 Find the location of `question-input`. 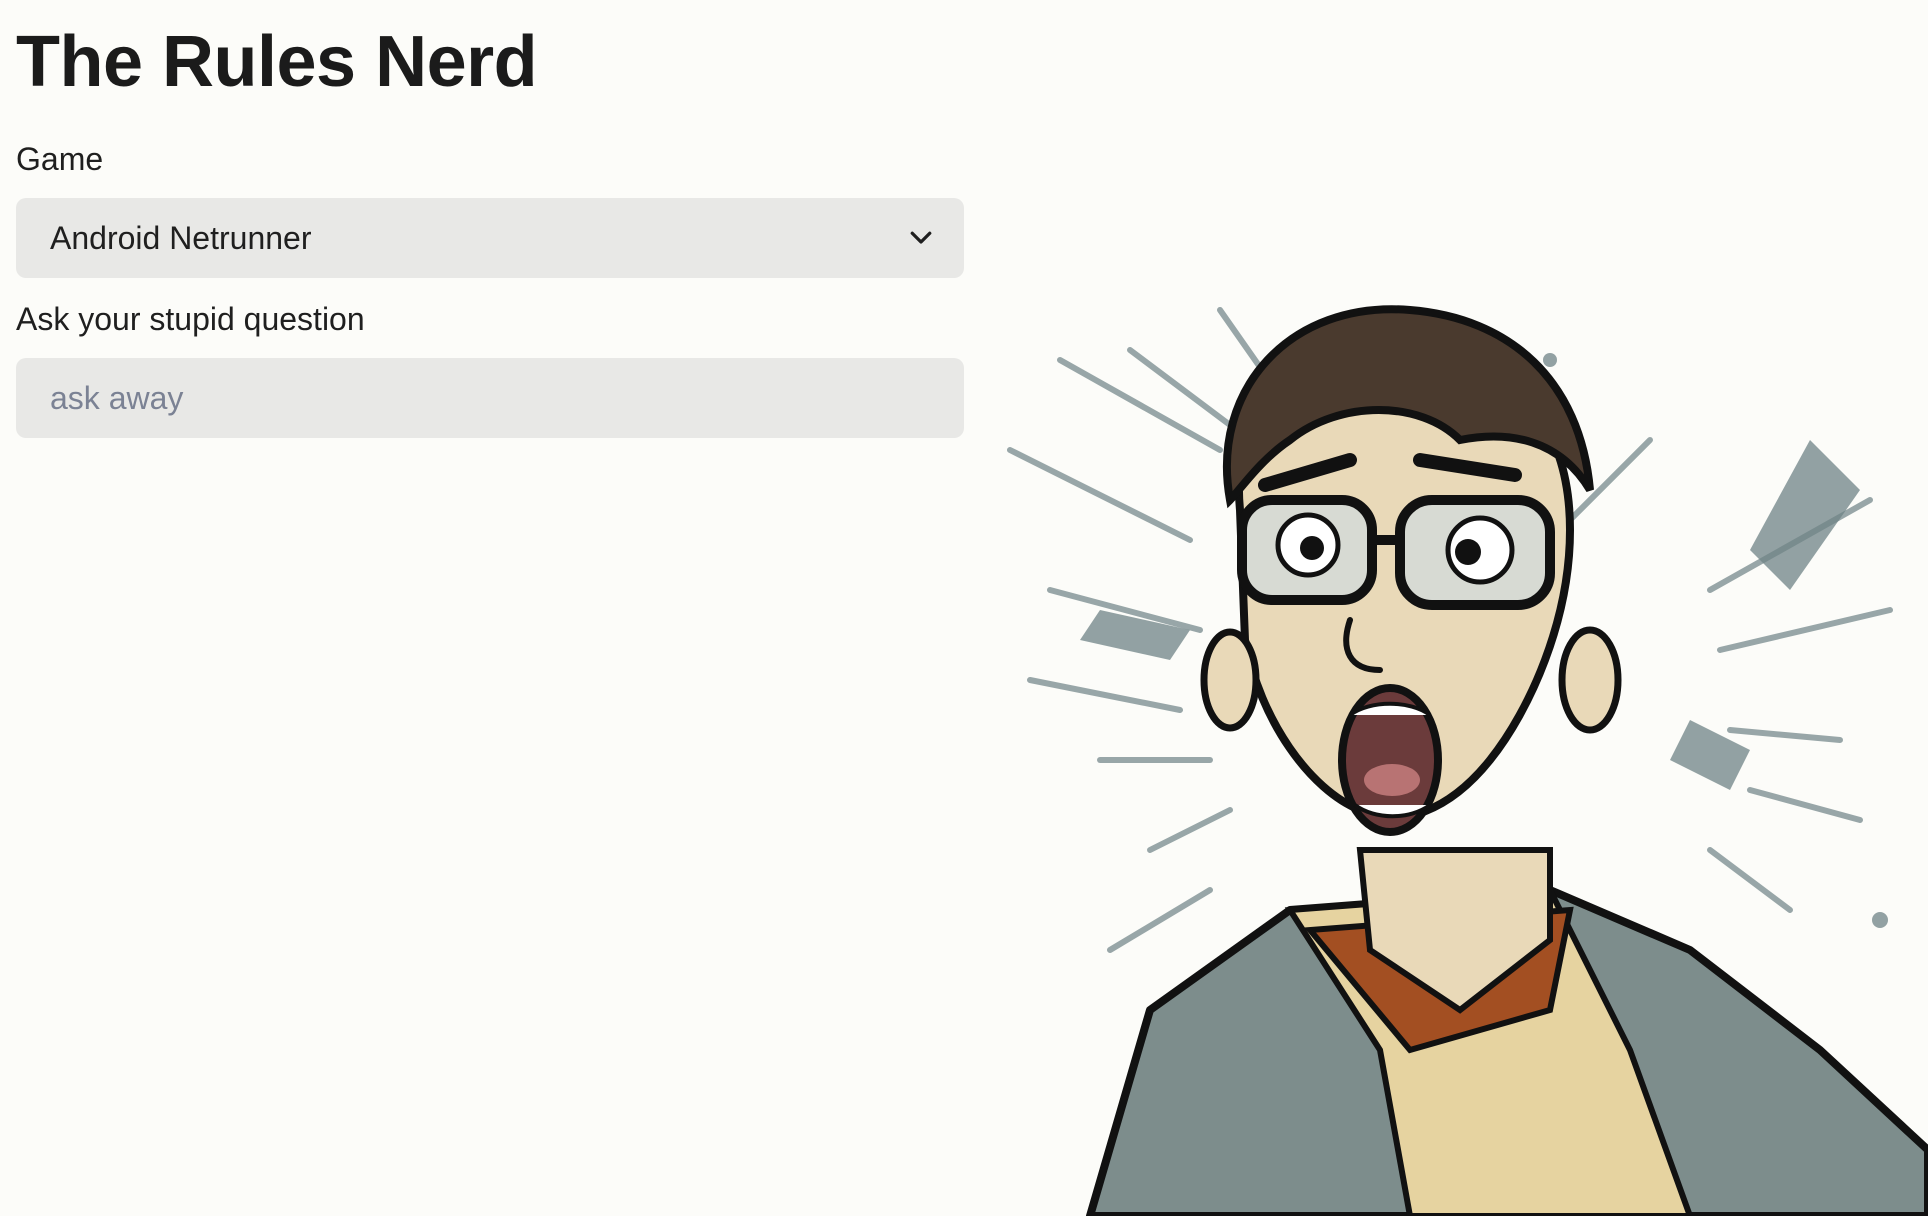

question-input is located at coordinates (490, 398).